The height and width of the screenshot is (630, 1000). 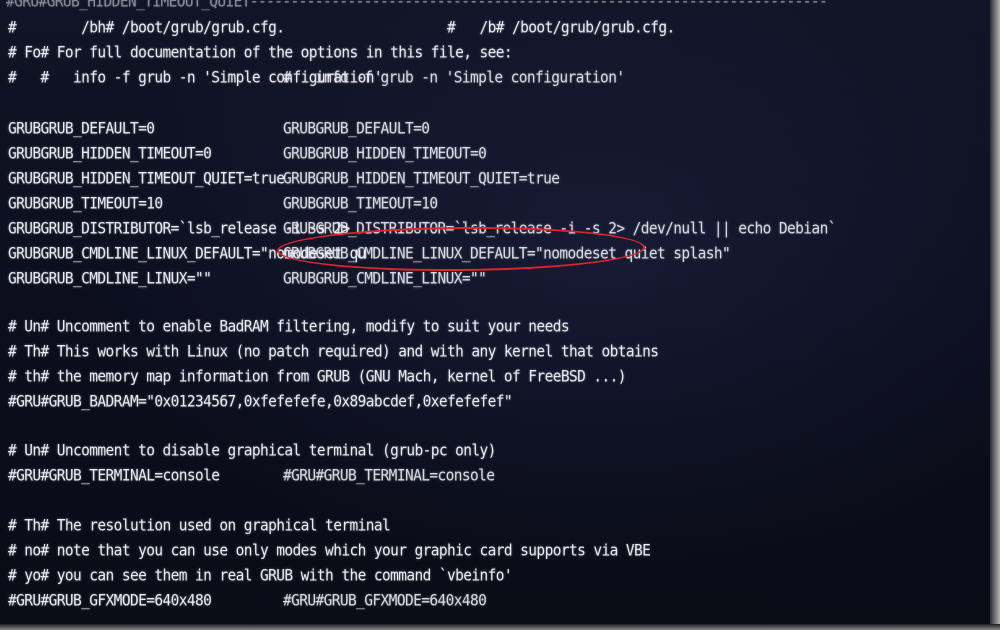 I want to click on gfx-setting-ghost: #GRU#GRUB_GFXMODE=640x480, so click(x=385, y=601).